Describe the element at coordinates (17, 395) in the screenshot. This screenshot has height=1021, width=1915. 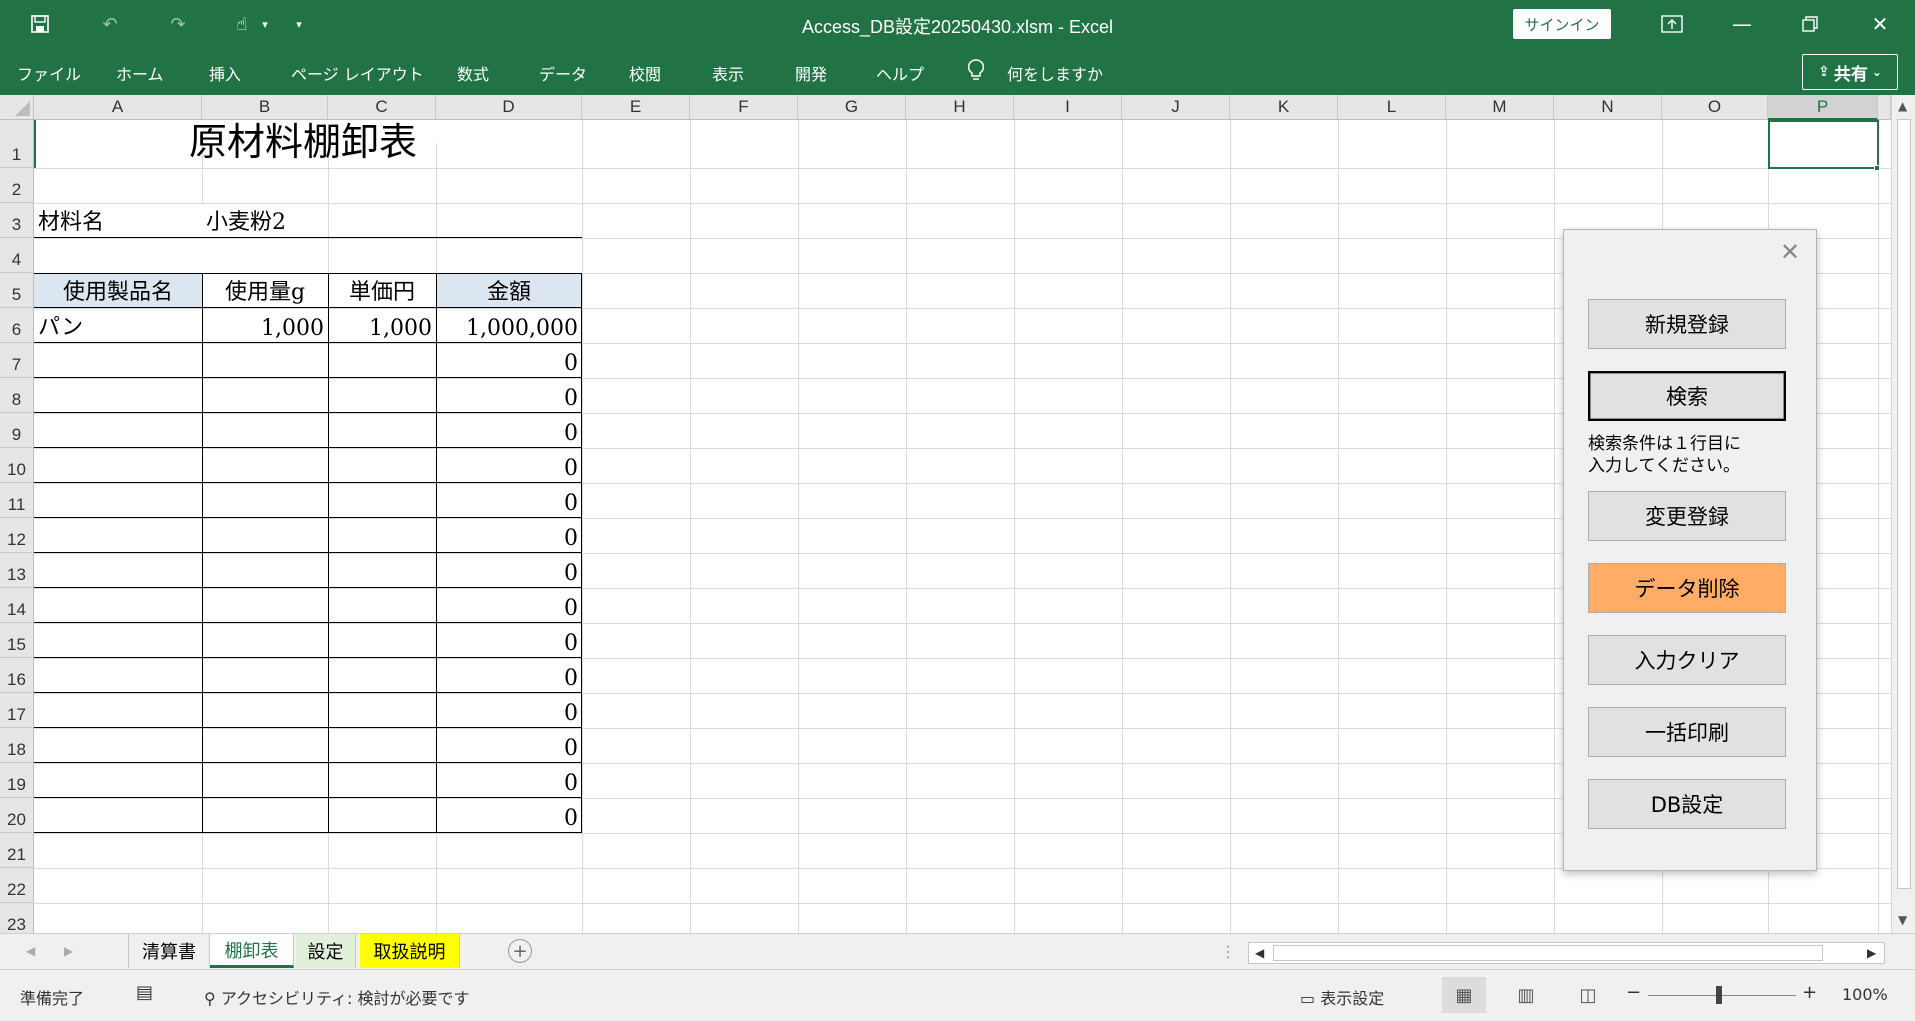
I see `row-header-8: 8` at that location.